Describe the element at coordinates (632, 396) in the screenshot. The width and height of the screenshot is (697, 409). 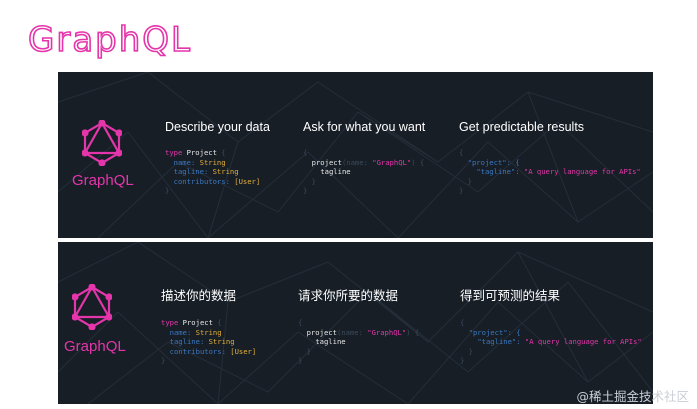
I see `watermark: @稀土掘金技术社区` at that location.